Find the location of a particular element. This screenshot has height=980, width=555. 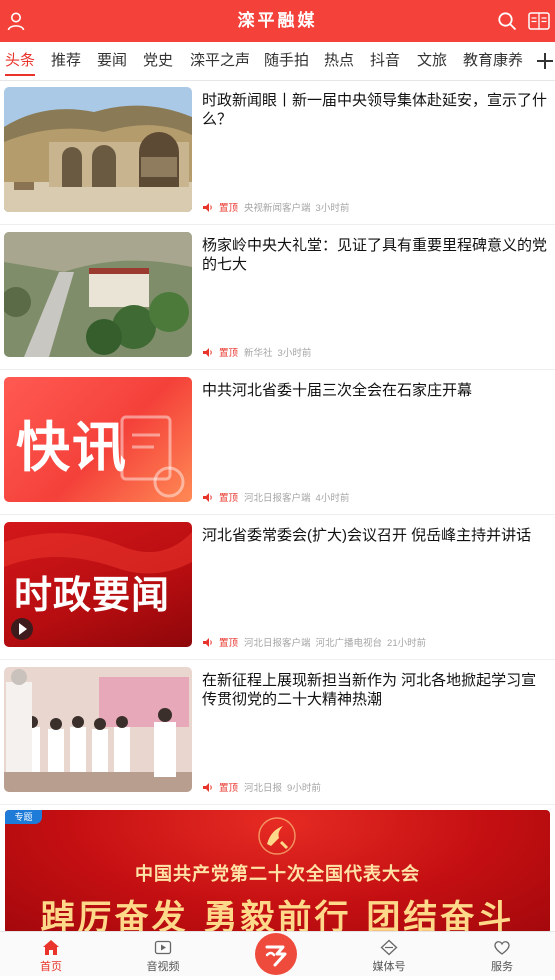

home-icon is located at coordinates (51, 947).